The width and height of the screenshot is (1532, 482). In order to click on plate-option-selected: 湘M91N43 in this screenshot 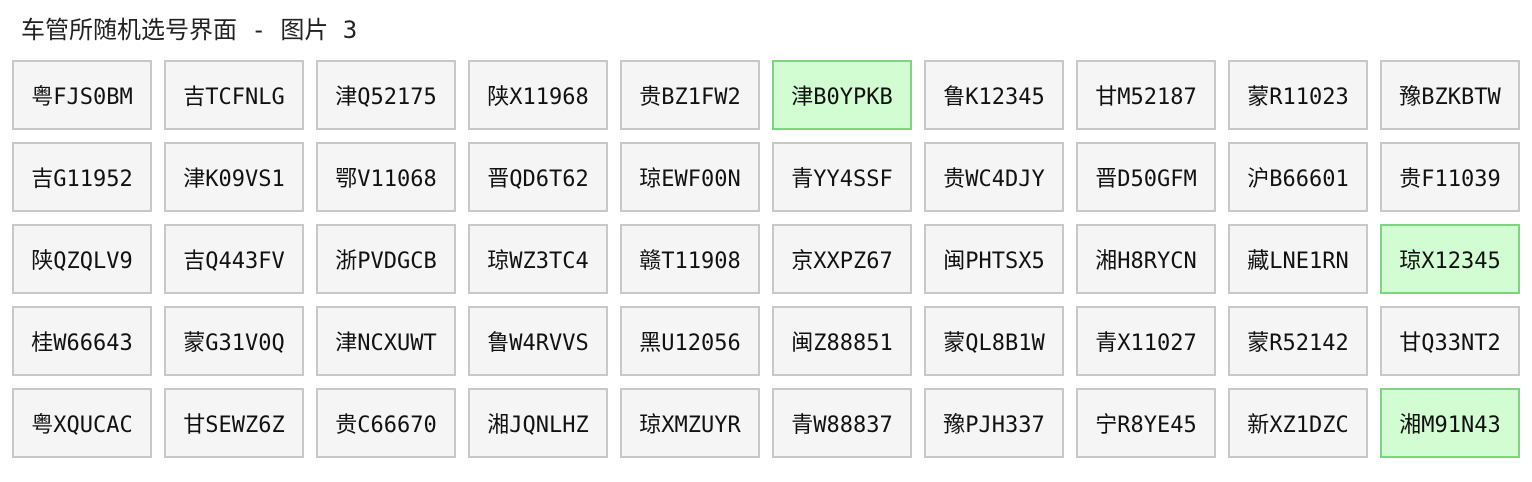, I will do `click(1450, 423)`.